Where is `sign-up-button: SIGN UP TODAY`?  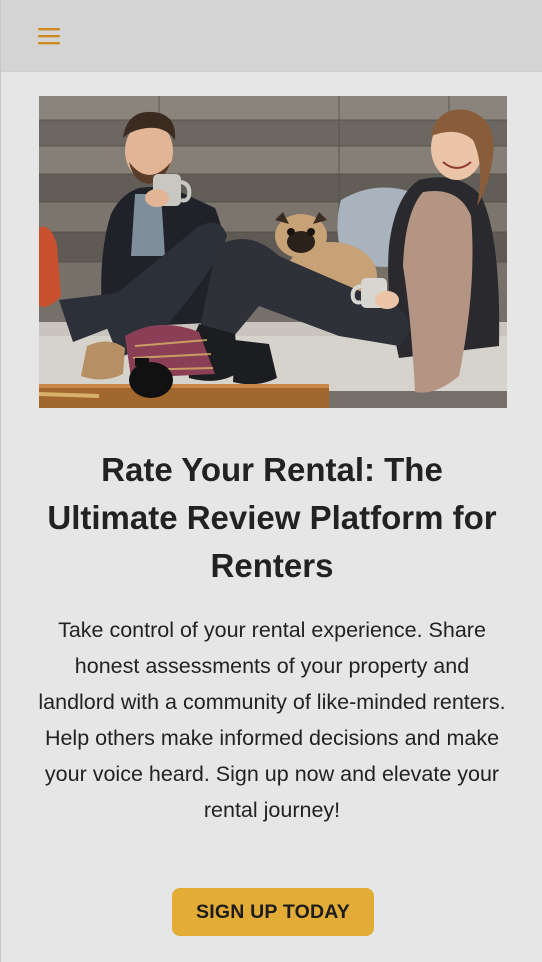
sign-up-button: SIGN UP TODAY is located at coordinates (273, 912).